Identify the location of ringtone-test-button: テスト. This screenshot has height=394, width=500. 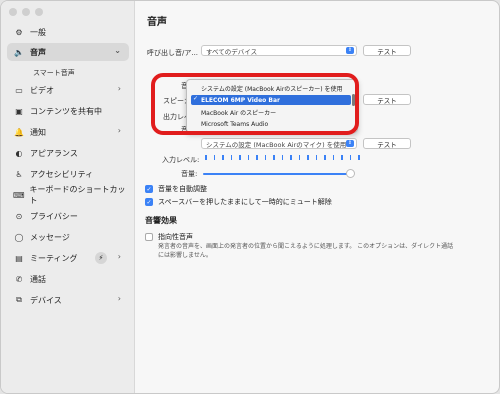
(387, 50).